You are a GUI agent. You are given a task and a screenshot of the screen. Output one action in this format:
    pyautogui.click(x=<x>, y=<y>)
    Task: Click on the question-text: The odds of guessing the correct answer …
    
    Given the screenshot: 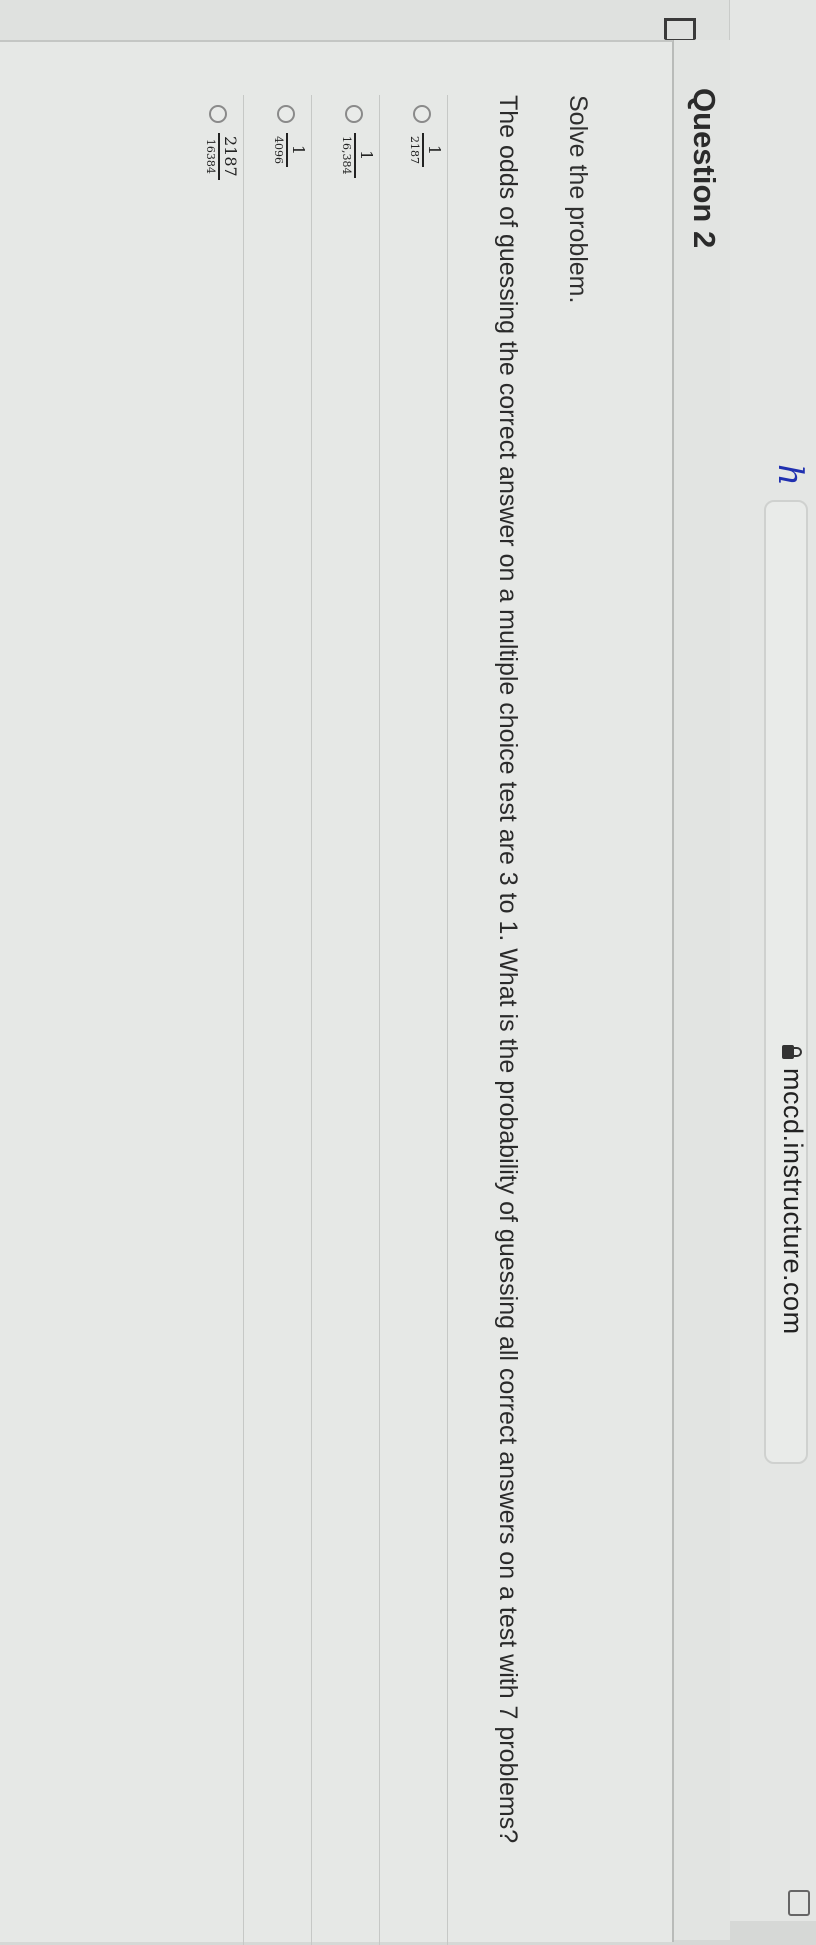 What is the action you would take?
    pyautogui.click(x=508, y=969)
    